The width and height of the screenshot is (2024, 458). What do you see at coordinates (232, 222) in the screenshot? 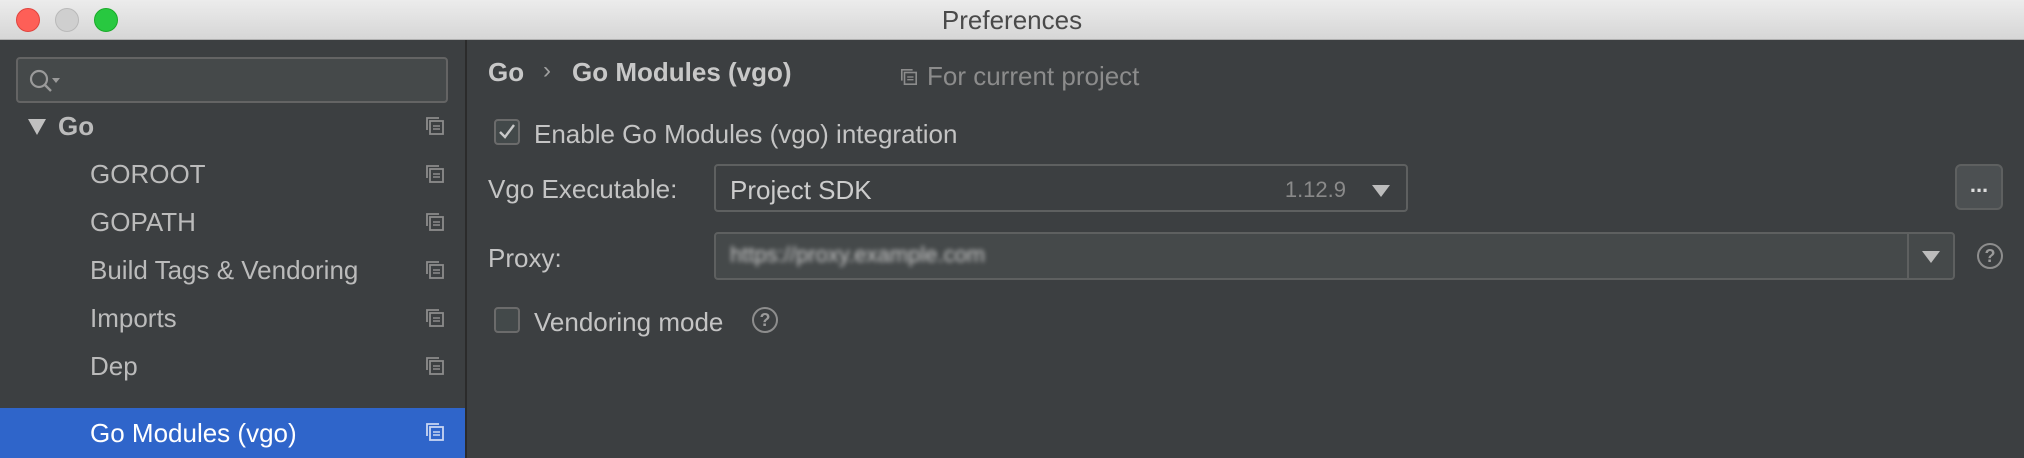
I see `tree-item-gopath: GOPATH` at bounding box center [232, 222].